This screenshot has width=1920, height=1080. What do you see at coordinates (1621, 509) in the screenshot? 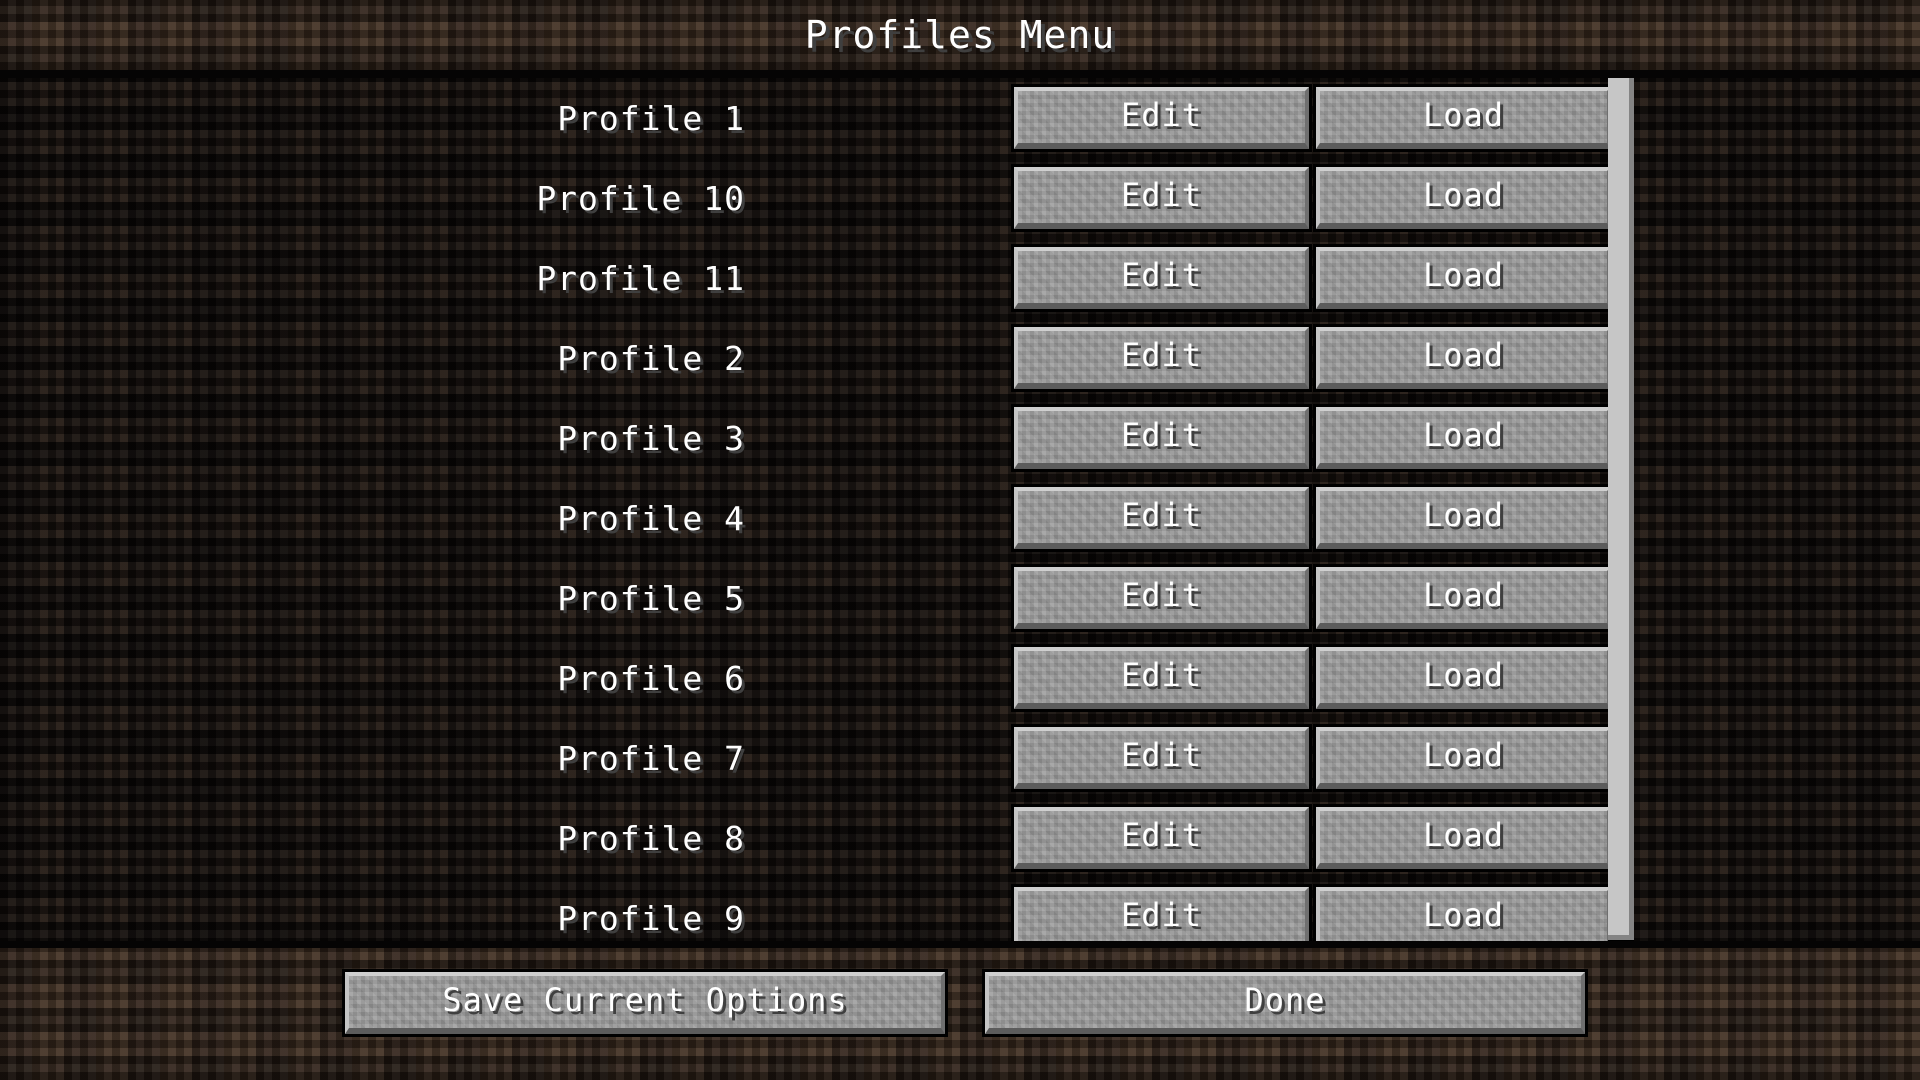
I see `scrollbar-thumb` at bounding box center [1621, 509].